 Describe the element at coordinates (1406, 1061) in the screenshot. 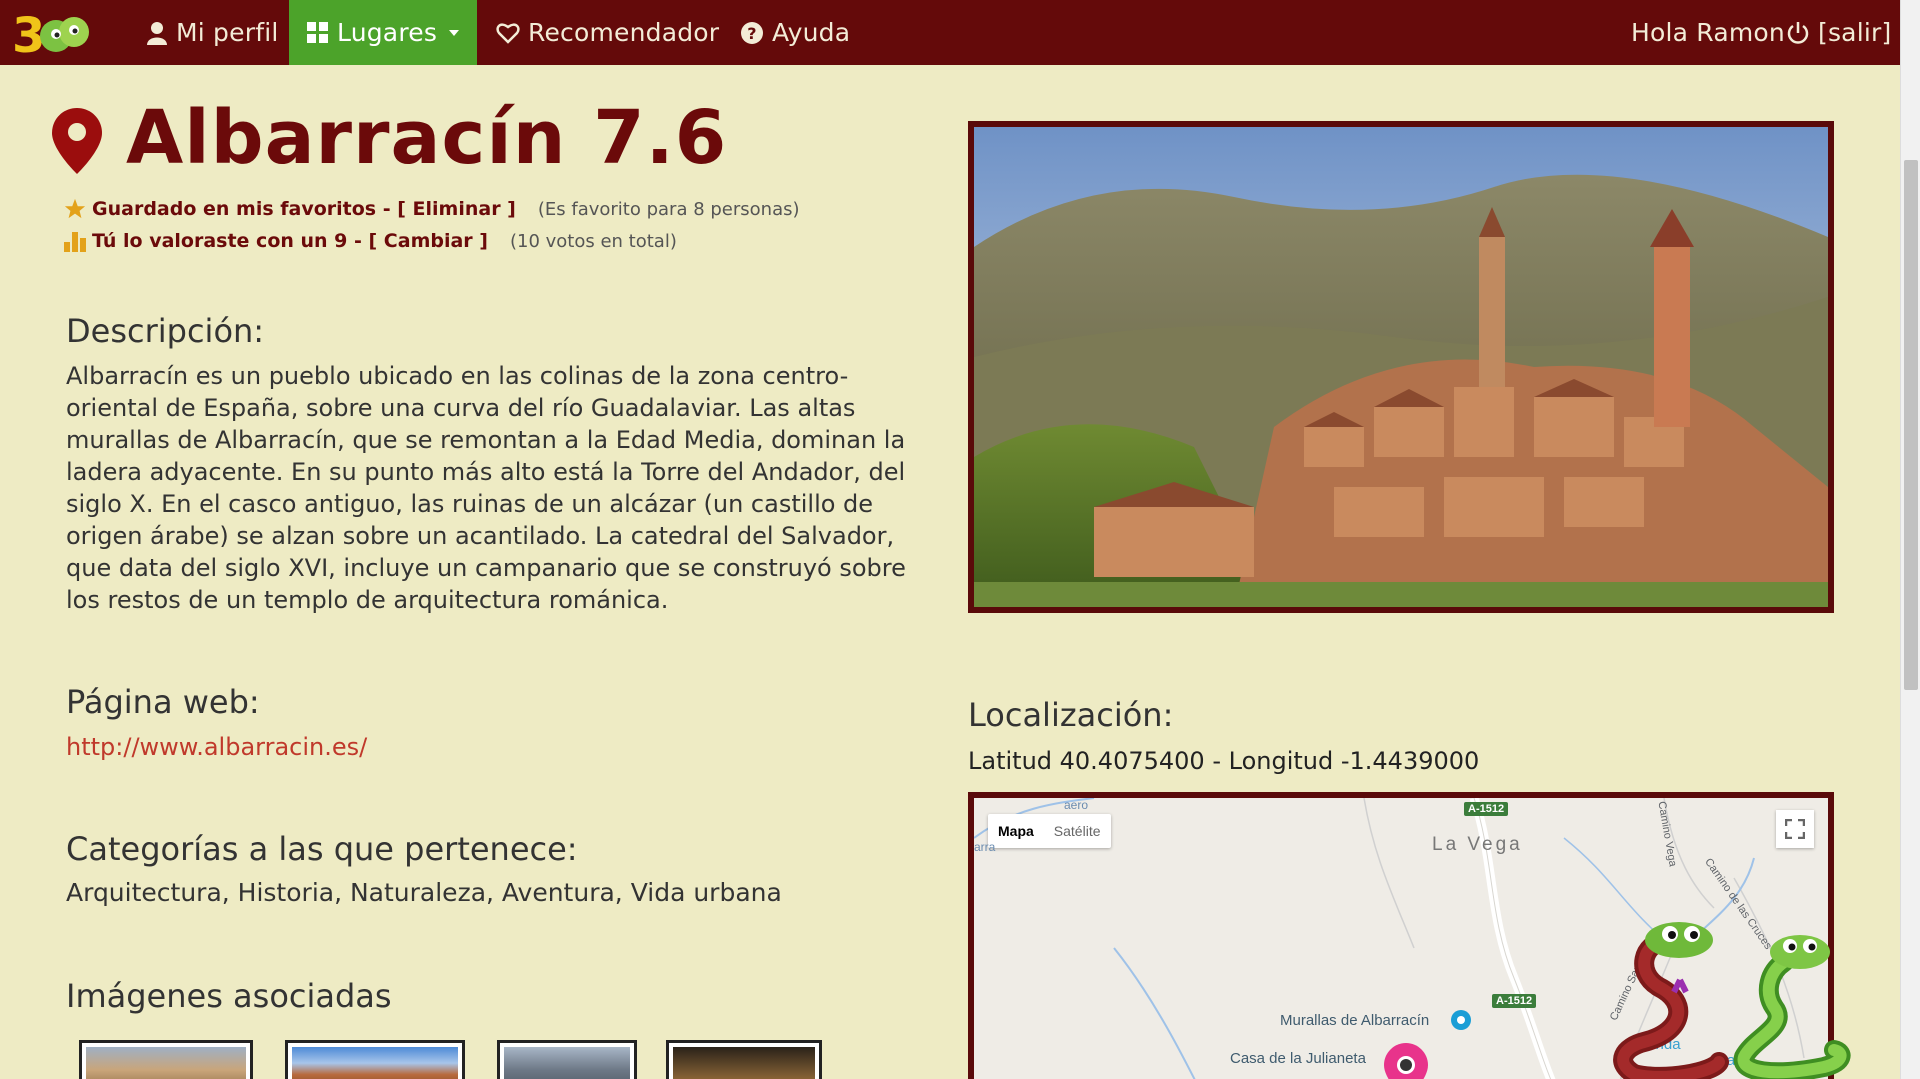

I see `map-marker-icon` at that location.